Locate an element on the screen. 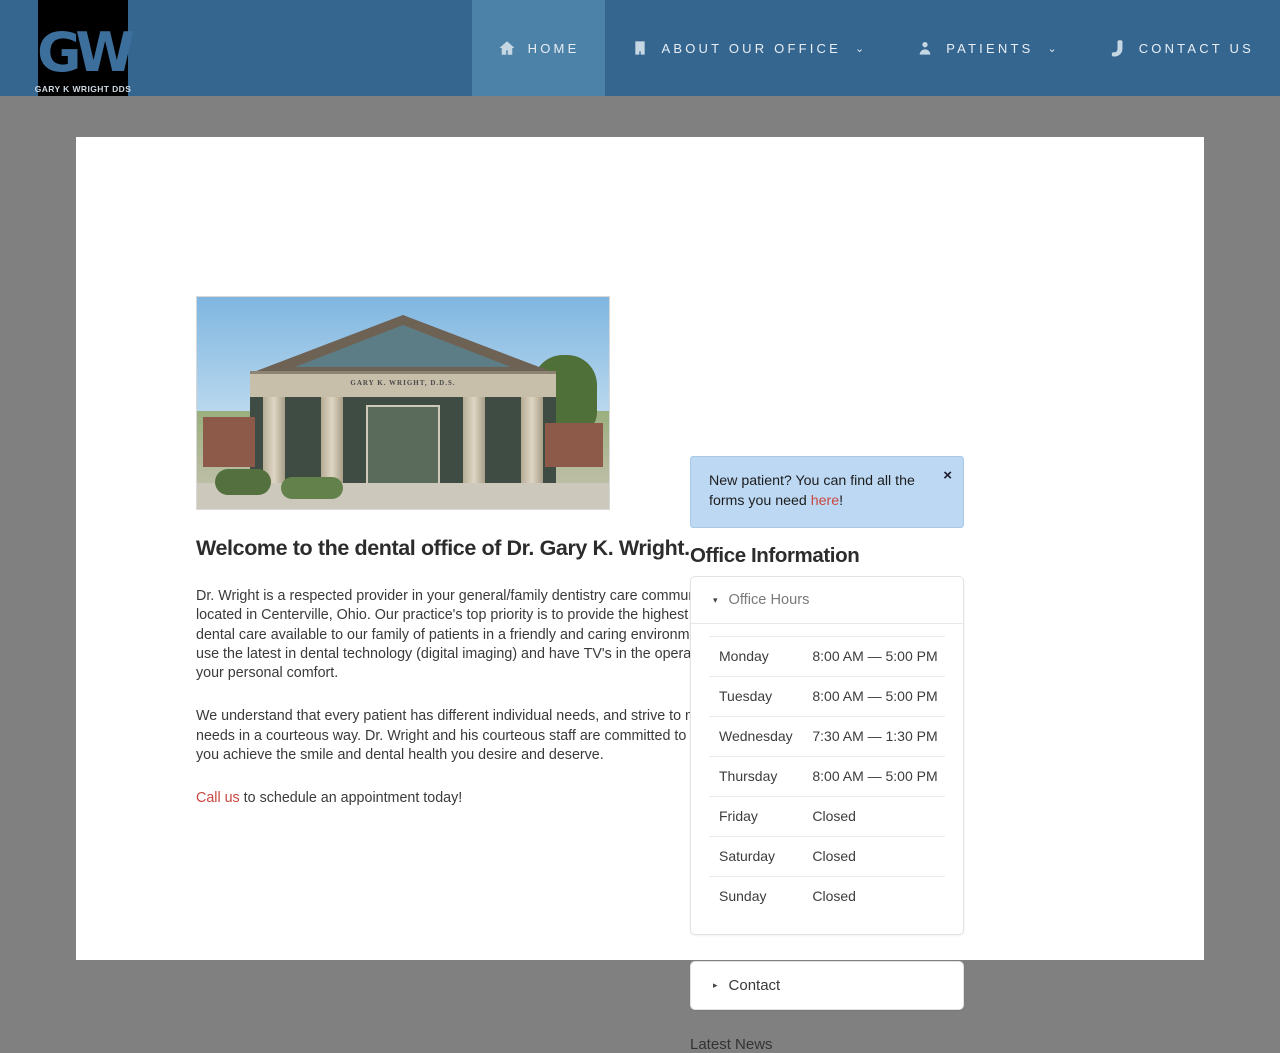 The image size is (1280, 1053). photo-entrance-door is located at coordinates (403, 447).